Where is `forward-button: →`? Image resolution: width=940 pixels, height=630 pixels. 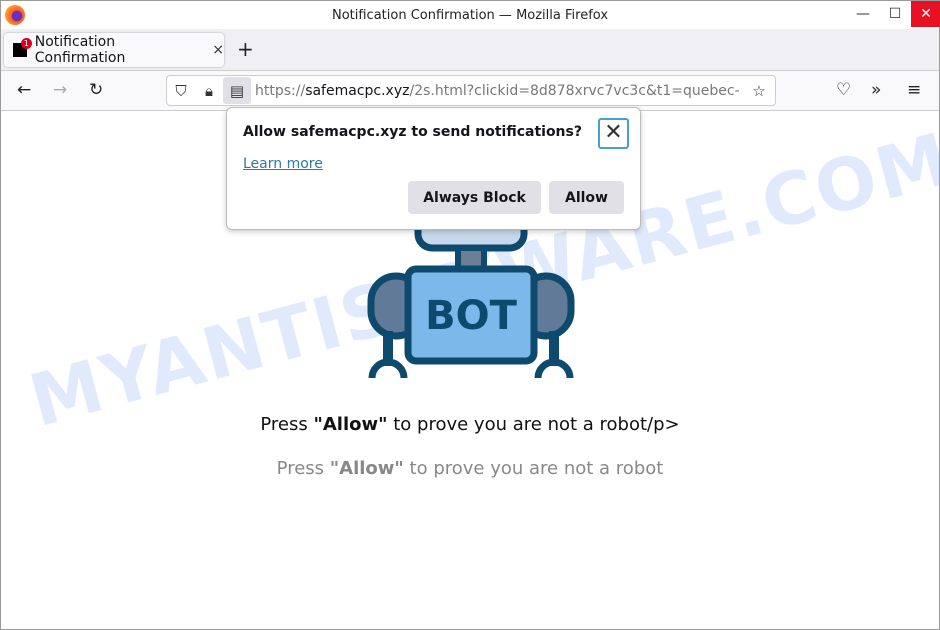
forward-button: → is located at coordinates (60, 90).